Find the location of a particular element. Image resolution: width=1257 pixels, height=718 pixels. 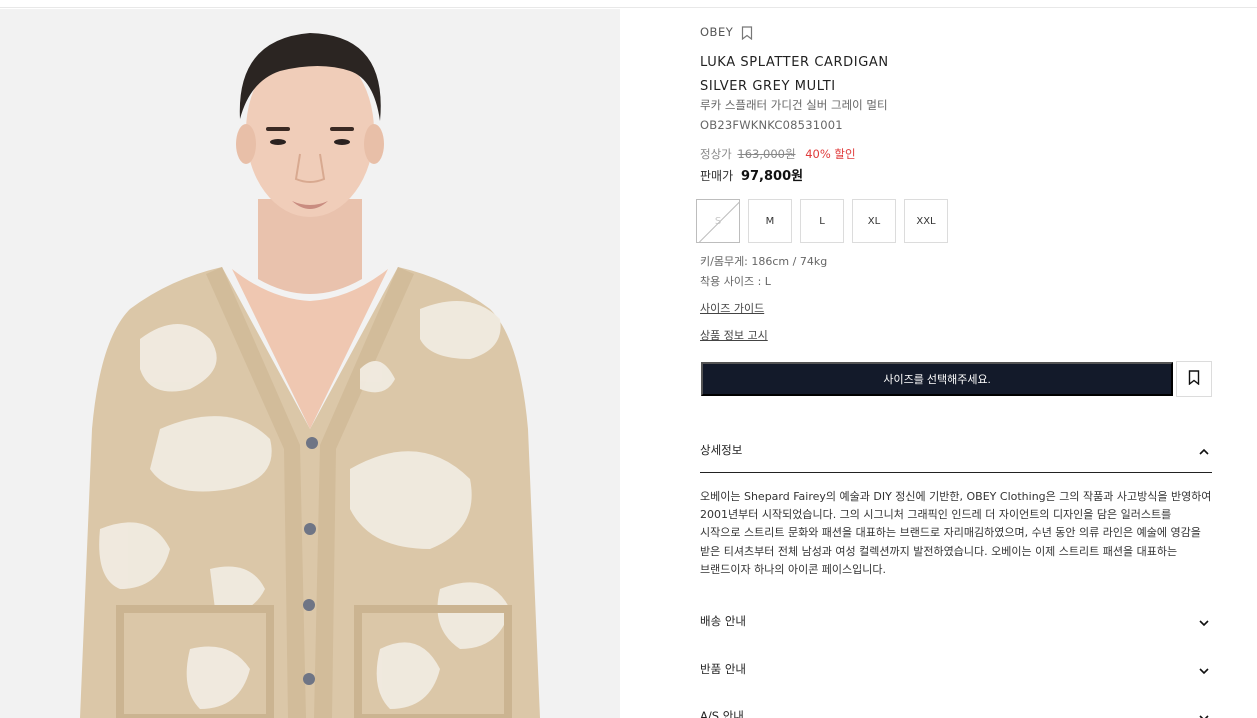

regular-price-label: 정상가 is located at coordinates (716, 154).